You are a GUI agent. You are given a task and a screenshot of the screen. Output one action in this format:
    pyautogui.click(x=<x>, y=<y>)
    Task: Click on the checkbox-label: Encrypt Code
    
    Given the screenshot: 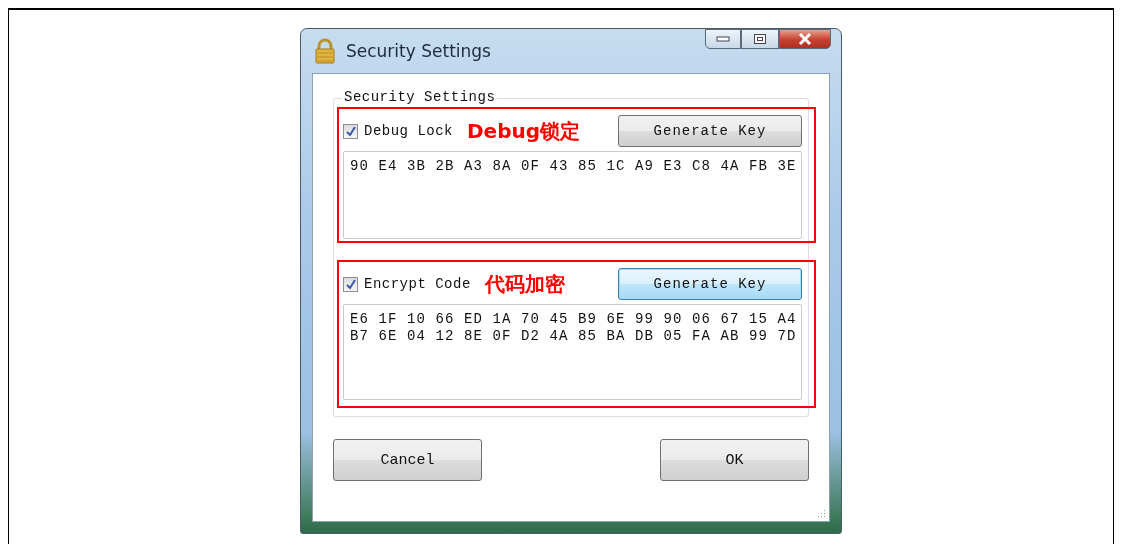 What is the action you would take?
    pyautogui.click(x=417, y=284)
    